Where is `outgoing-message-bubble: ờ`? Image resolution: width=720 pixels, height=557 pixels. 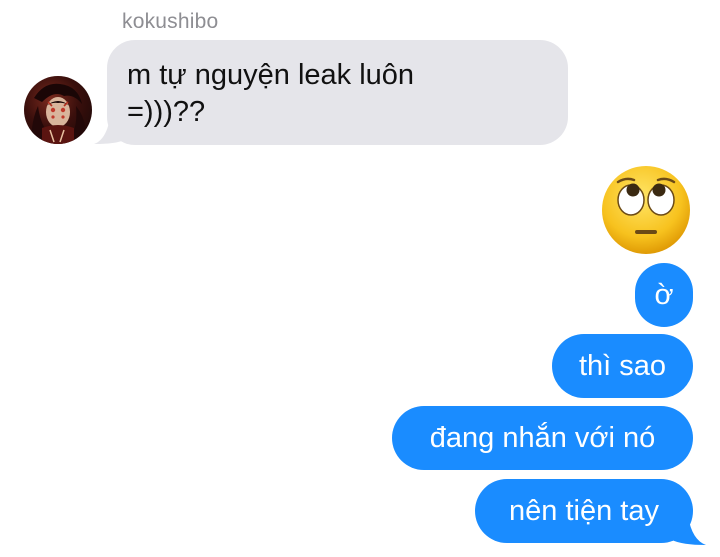
outgoing-message-bubble: ờ is located at coordinates (664, 295).